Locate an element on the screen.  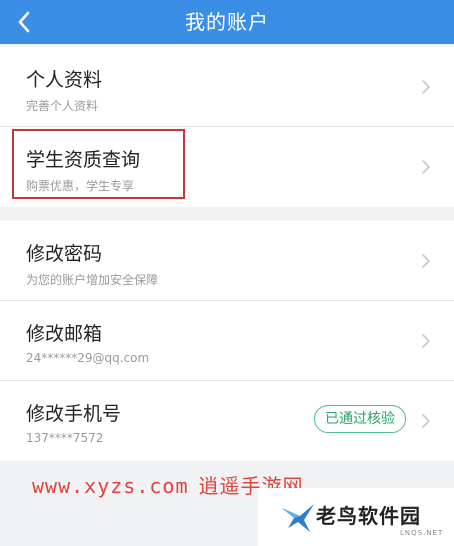
row-change-email: 修改邮箱 24******29@qq.com is located at coordinates (227, 341).